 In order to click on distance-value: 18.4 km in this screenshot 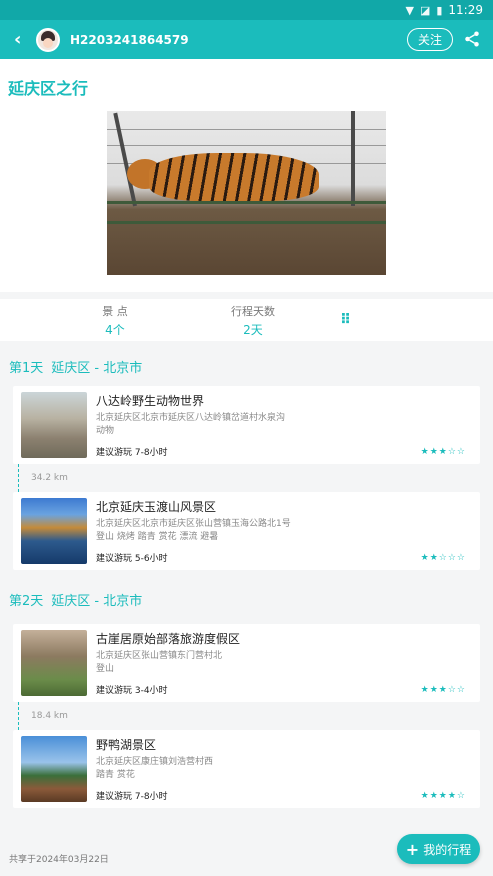, I will do `click(49, 716)`.